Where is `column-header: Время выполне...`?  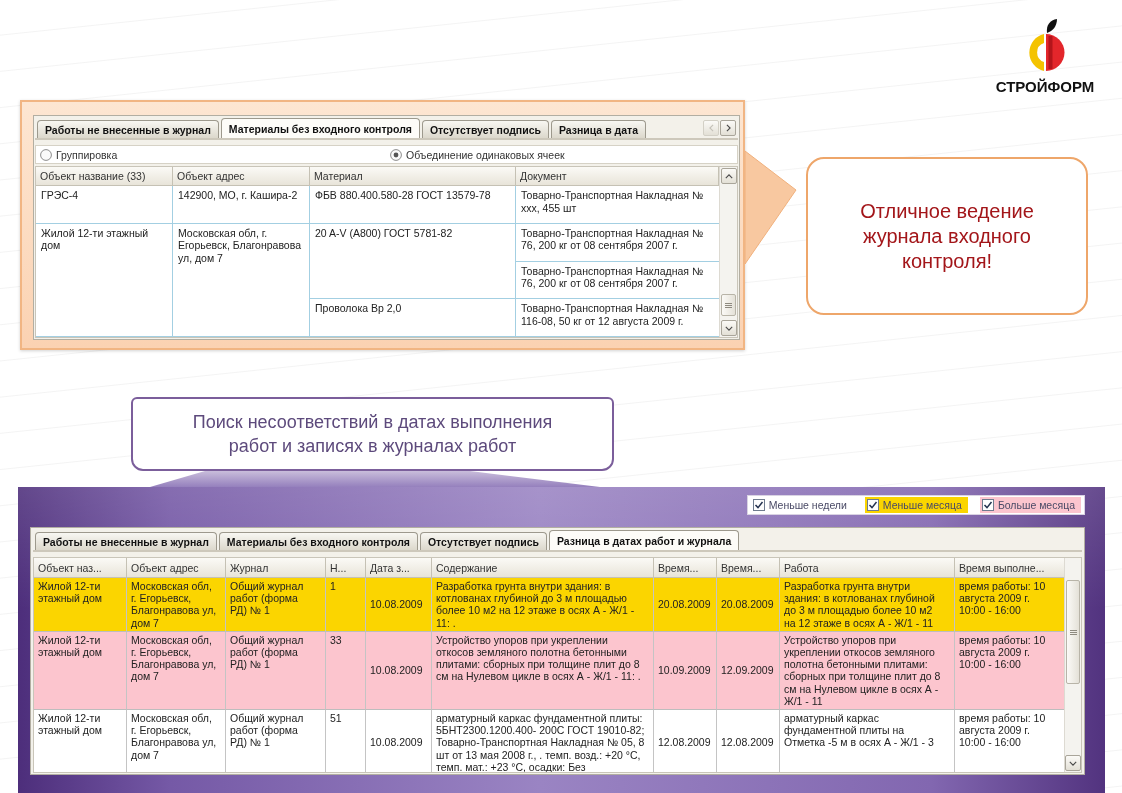 column-header: Время выполне... is located at coordinates (1009, 568).